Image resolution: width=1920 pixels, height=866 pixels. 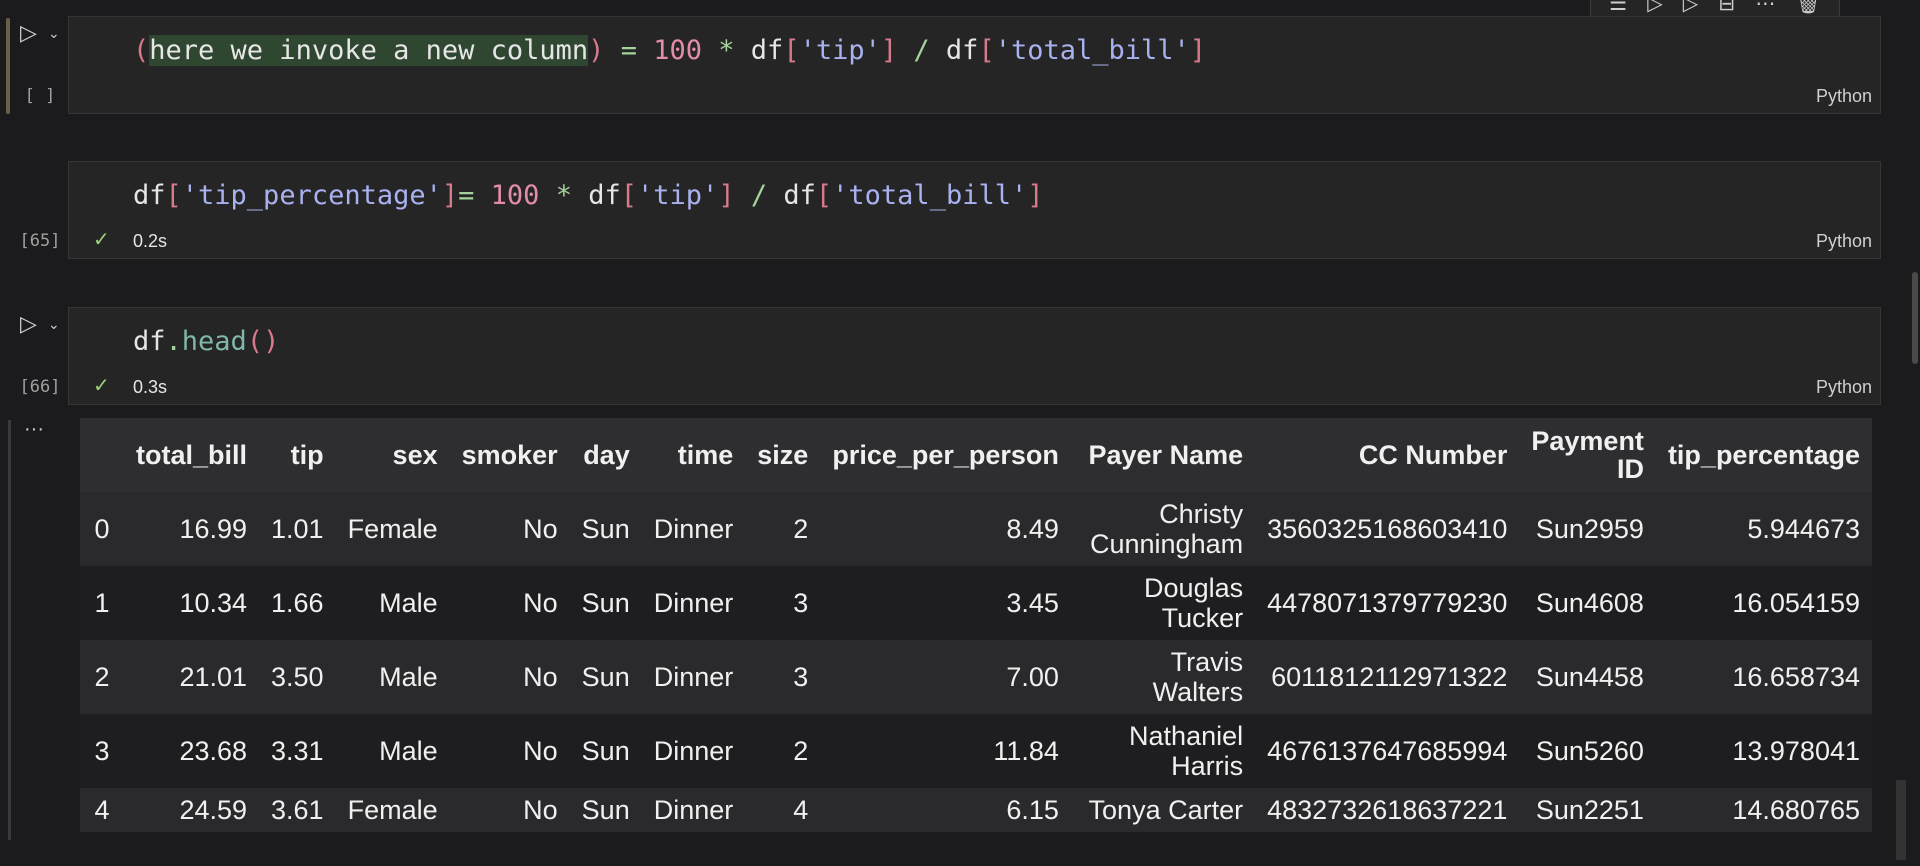 What do you see at coordinates (34, 429) in the screenshot?
I see `output-more-icon: ···` at bounding box center [34, 429].